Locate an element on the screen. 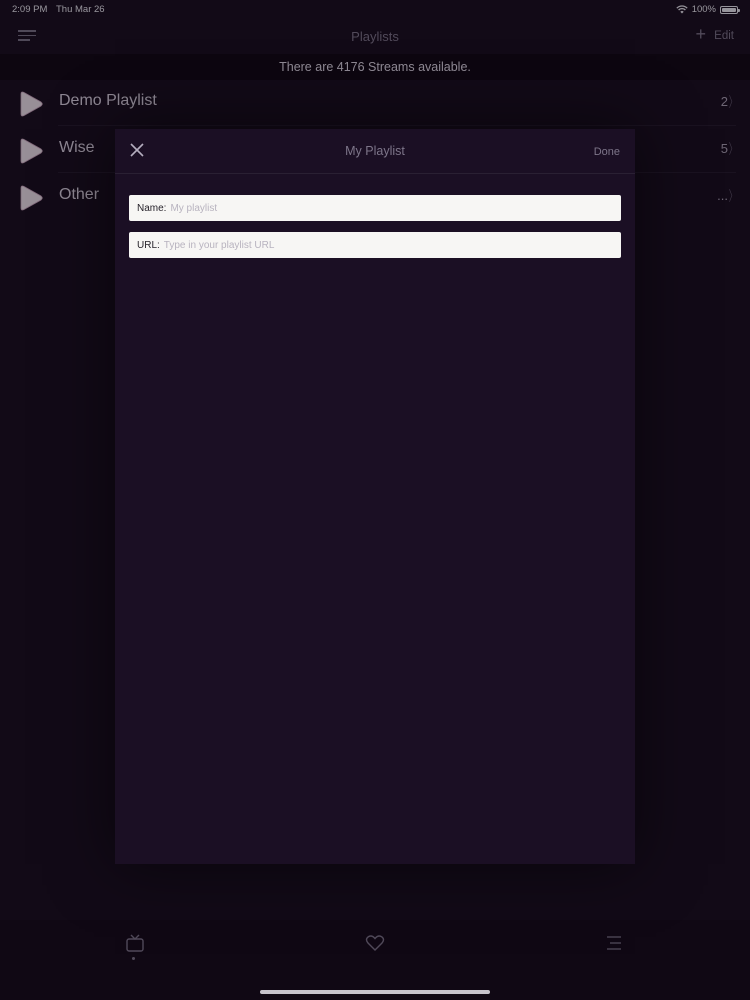  done-button: Done is located at coordinates (607, 152).